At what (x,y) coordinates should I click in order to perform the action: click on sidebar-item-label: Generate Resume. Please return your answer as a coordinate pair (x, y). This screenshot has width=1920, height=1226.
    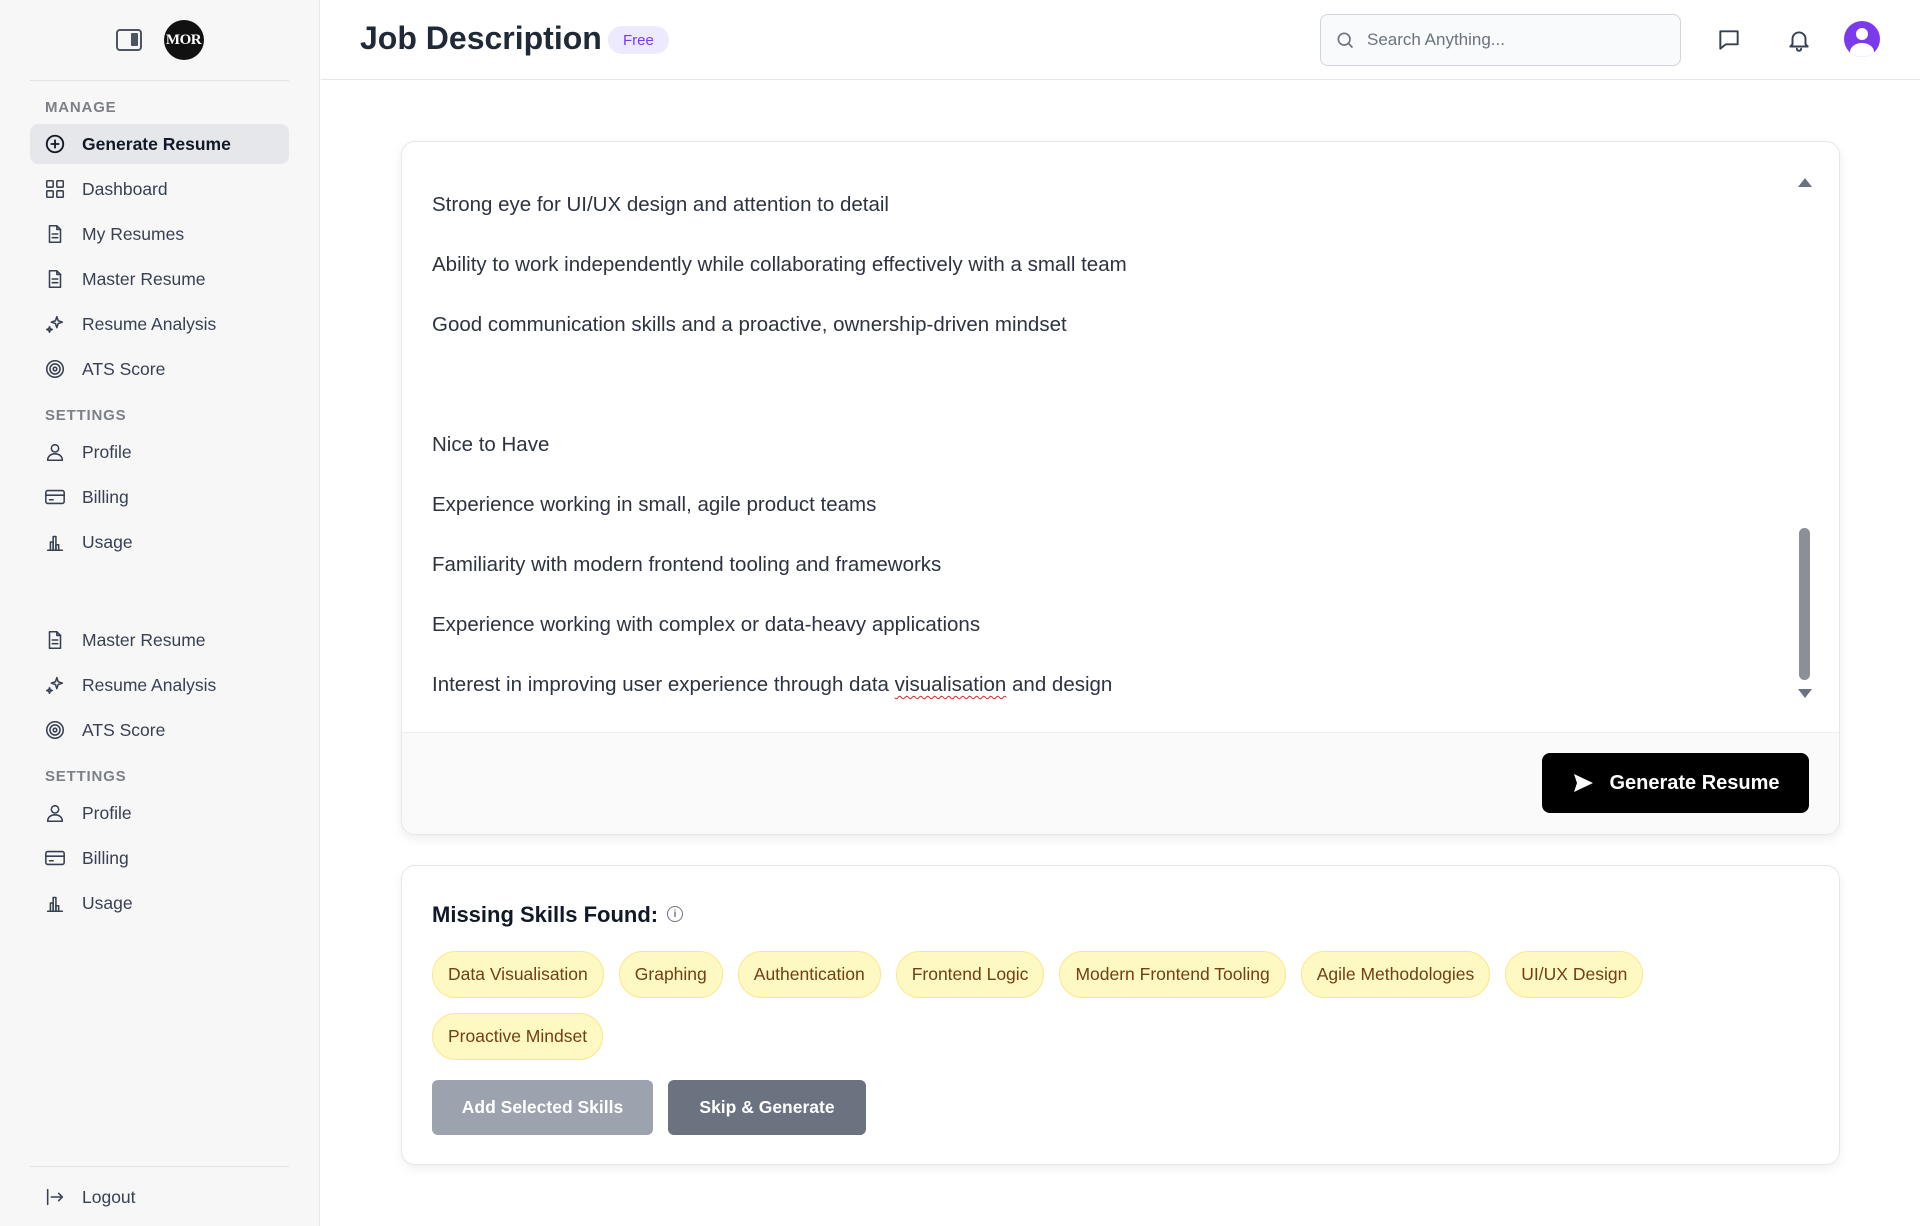
    Looking at the image, I should click on (156, 143).